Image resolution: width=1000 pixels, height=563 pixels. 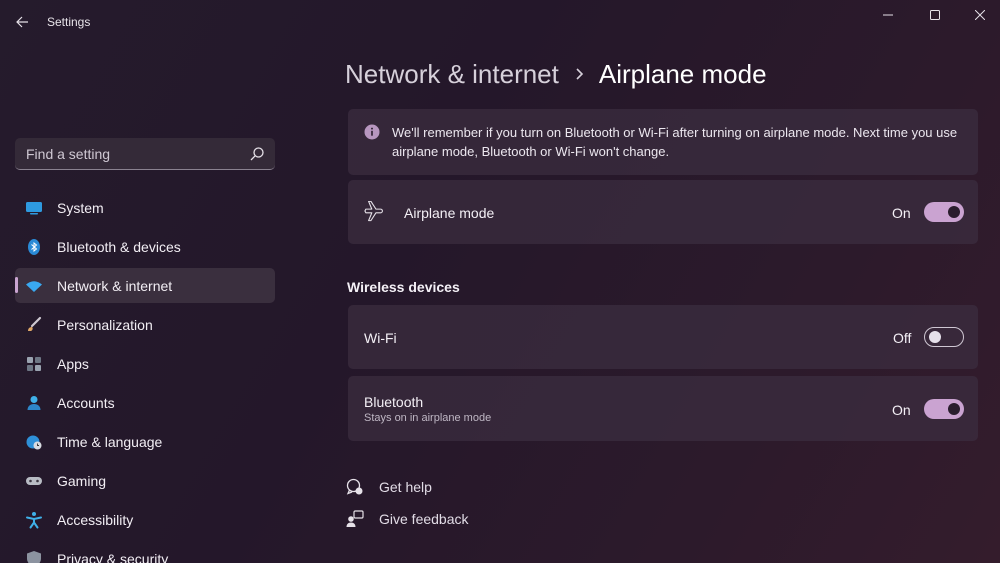 I want to click on breadcrumb-parent: Network & internet, so click(x=452, y=74).